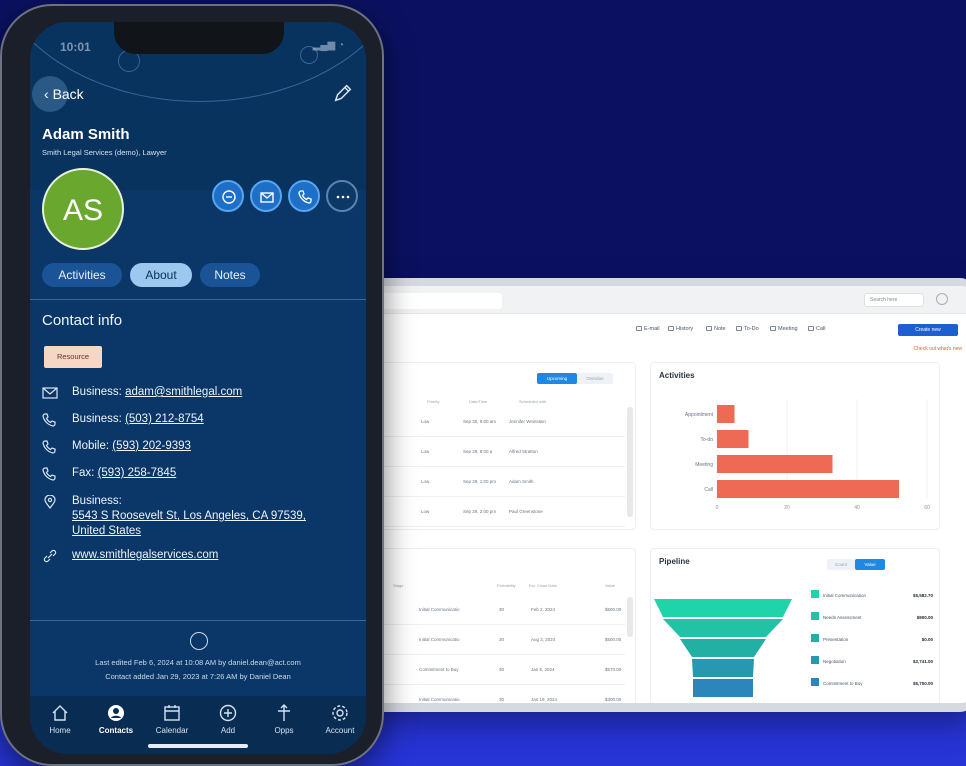  What do you see at coordinates (50, 393) in the screenshot?
I see `mail-icon` at bounding box center [50, 393].